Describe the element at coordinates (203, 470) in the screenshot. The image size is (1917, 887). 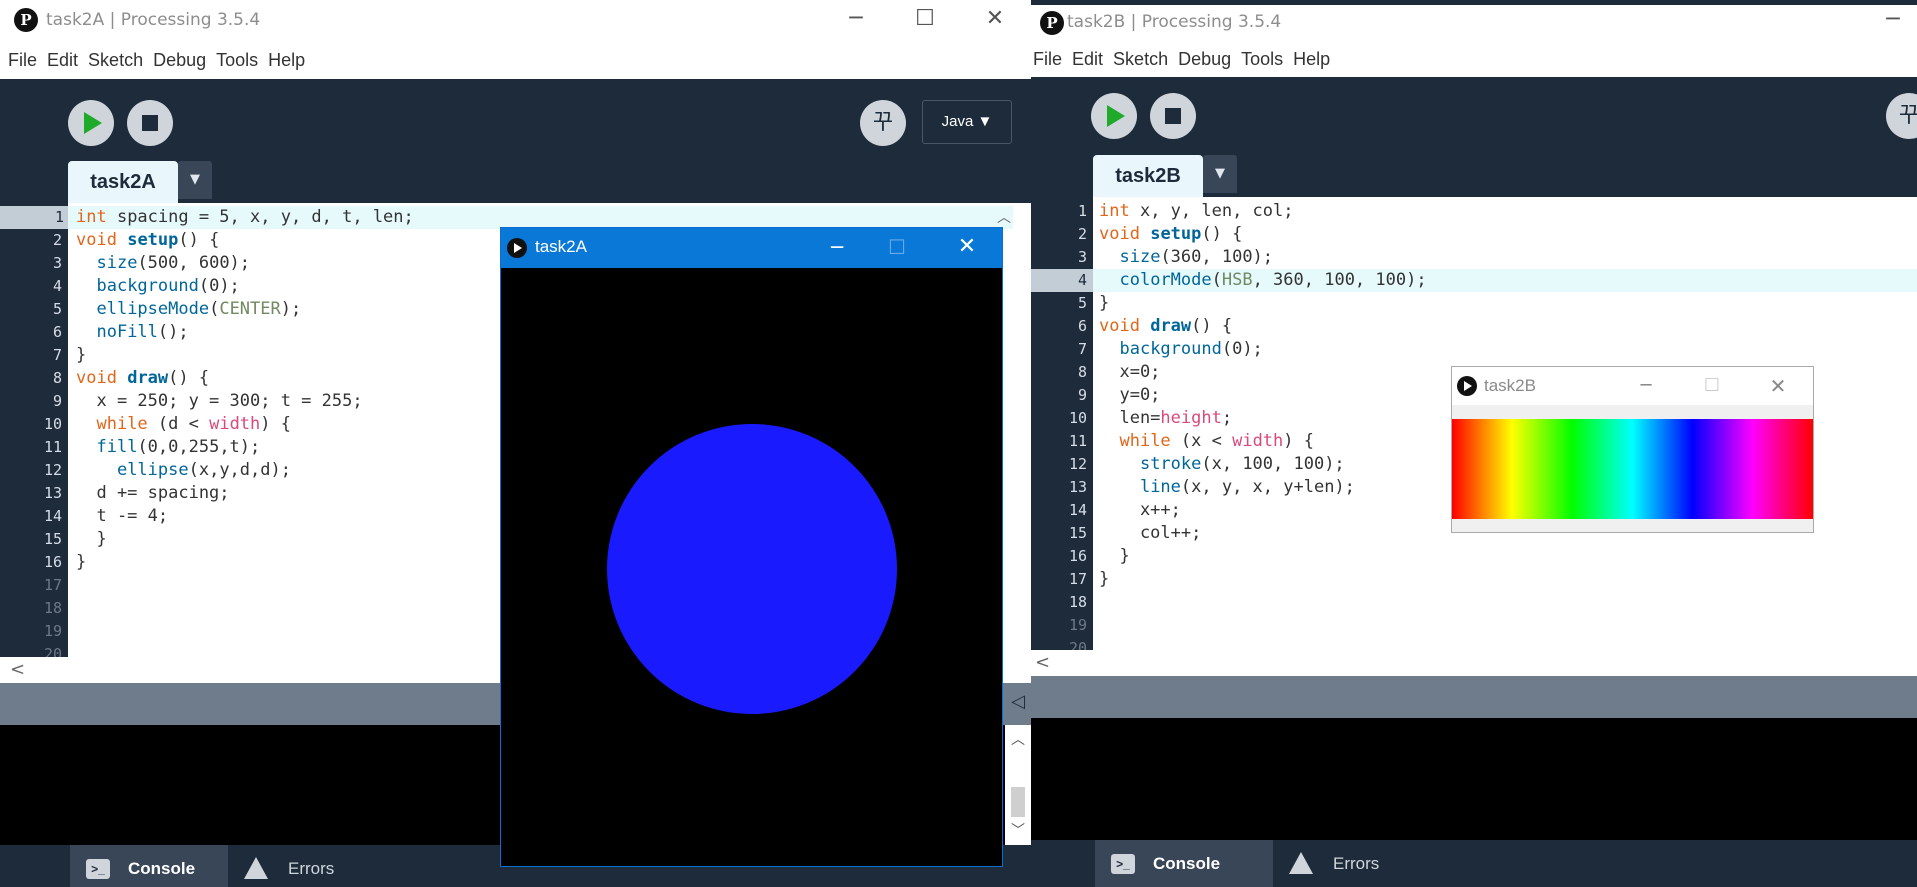
I see `code-line: ellipse(x,y,d,d);` at that location.